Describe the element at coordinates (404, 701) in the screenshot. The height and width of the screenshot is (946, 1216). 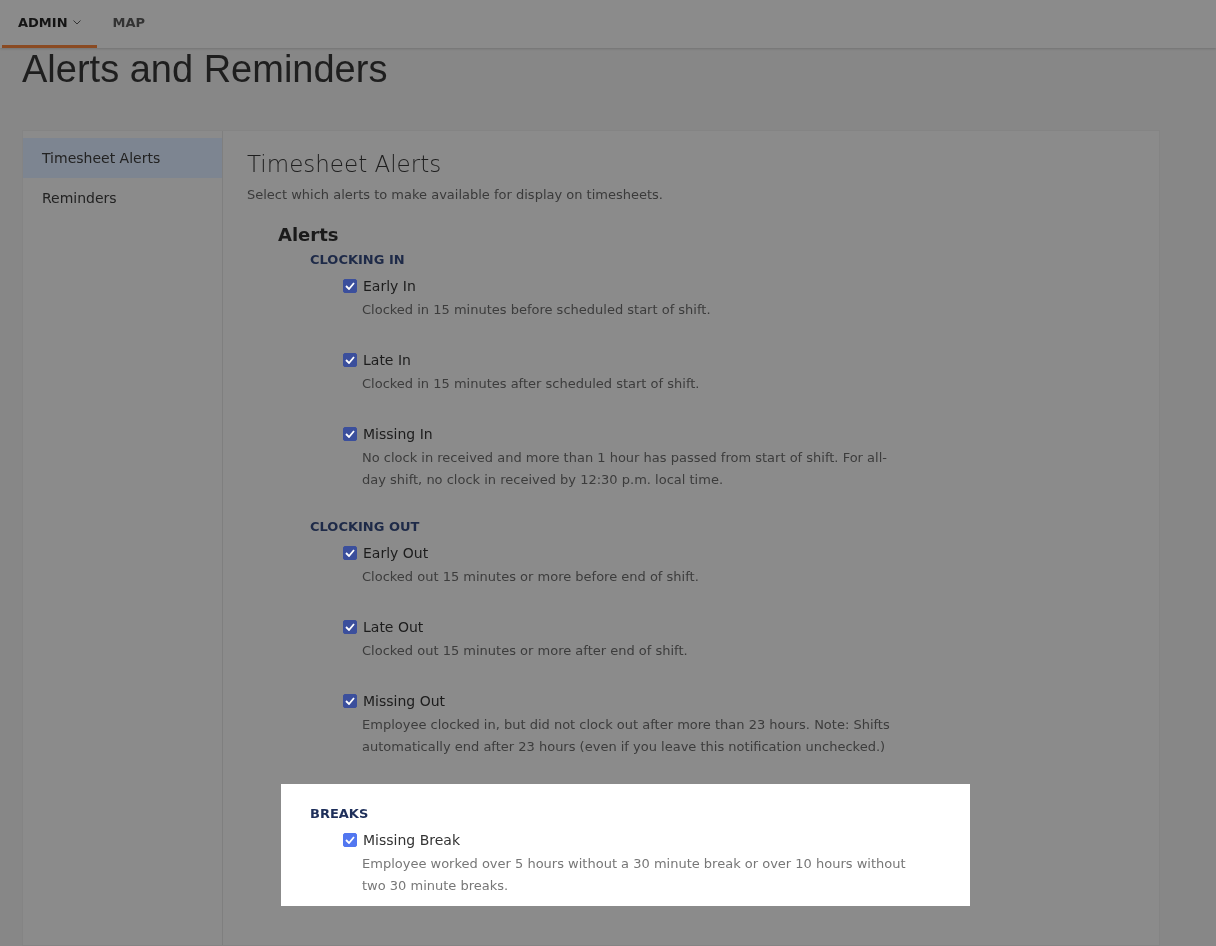
I see `checkbox-label: Missing Out` at that location.